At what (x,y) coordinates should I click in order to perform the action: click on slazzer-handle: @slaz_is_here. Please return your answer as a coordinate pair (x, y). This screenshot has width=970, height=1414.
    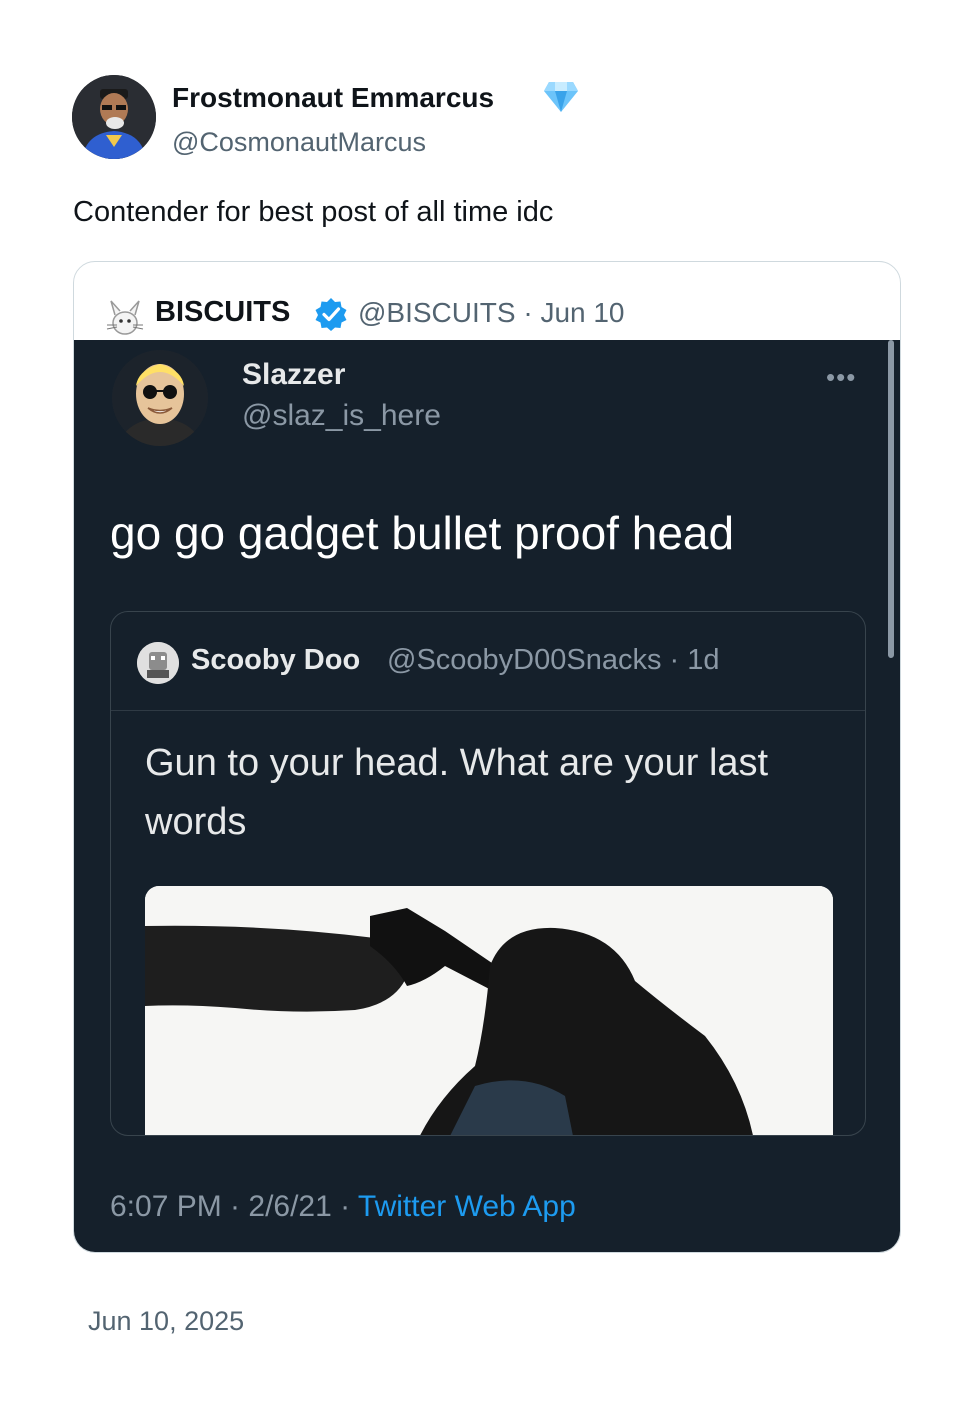
    Looking at the image, I should click on (341, 415).